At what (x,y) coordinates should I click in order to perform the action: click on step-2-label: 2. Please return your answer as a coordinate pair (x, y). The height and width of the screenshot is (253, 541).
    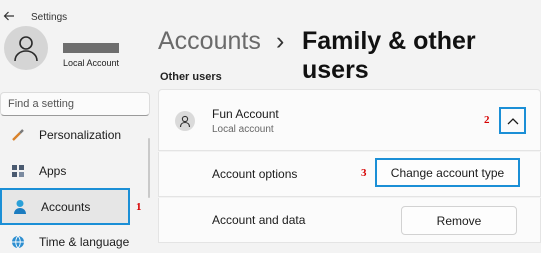
    Looking at the image, I should click on (487, 120).